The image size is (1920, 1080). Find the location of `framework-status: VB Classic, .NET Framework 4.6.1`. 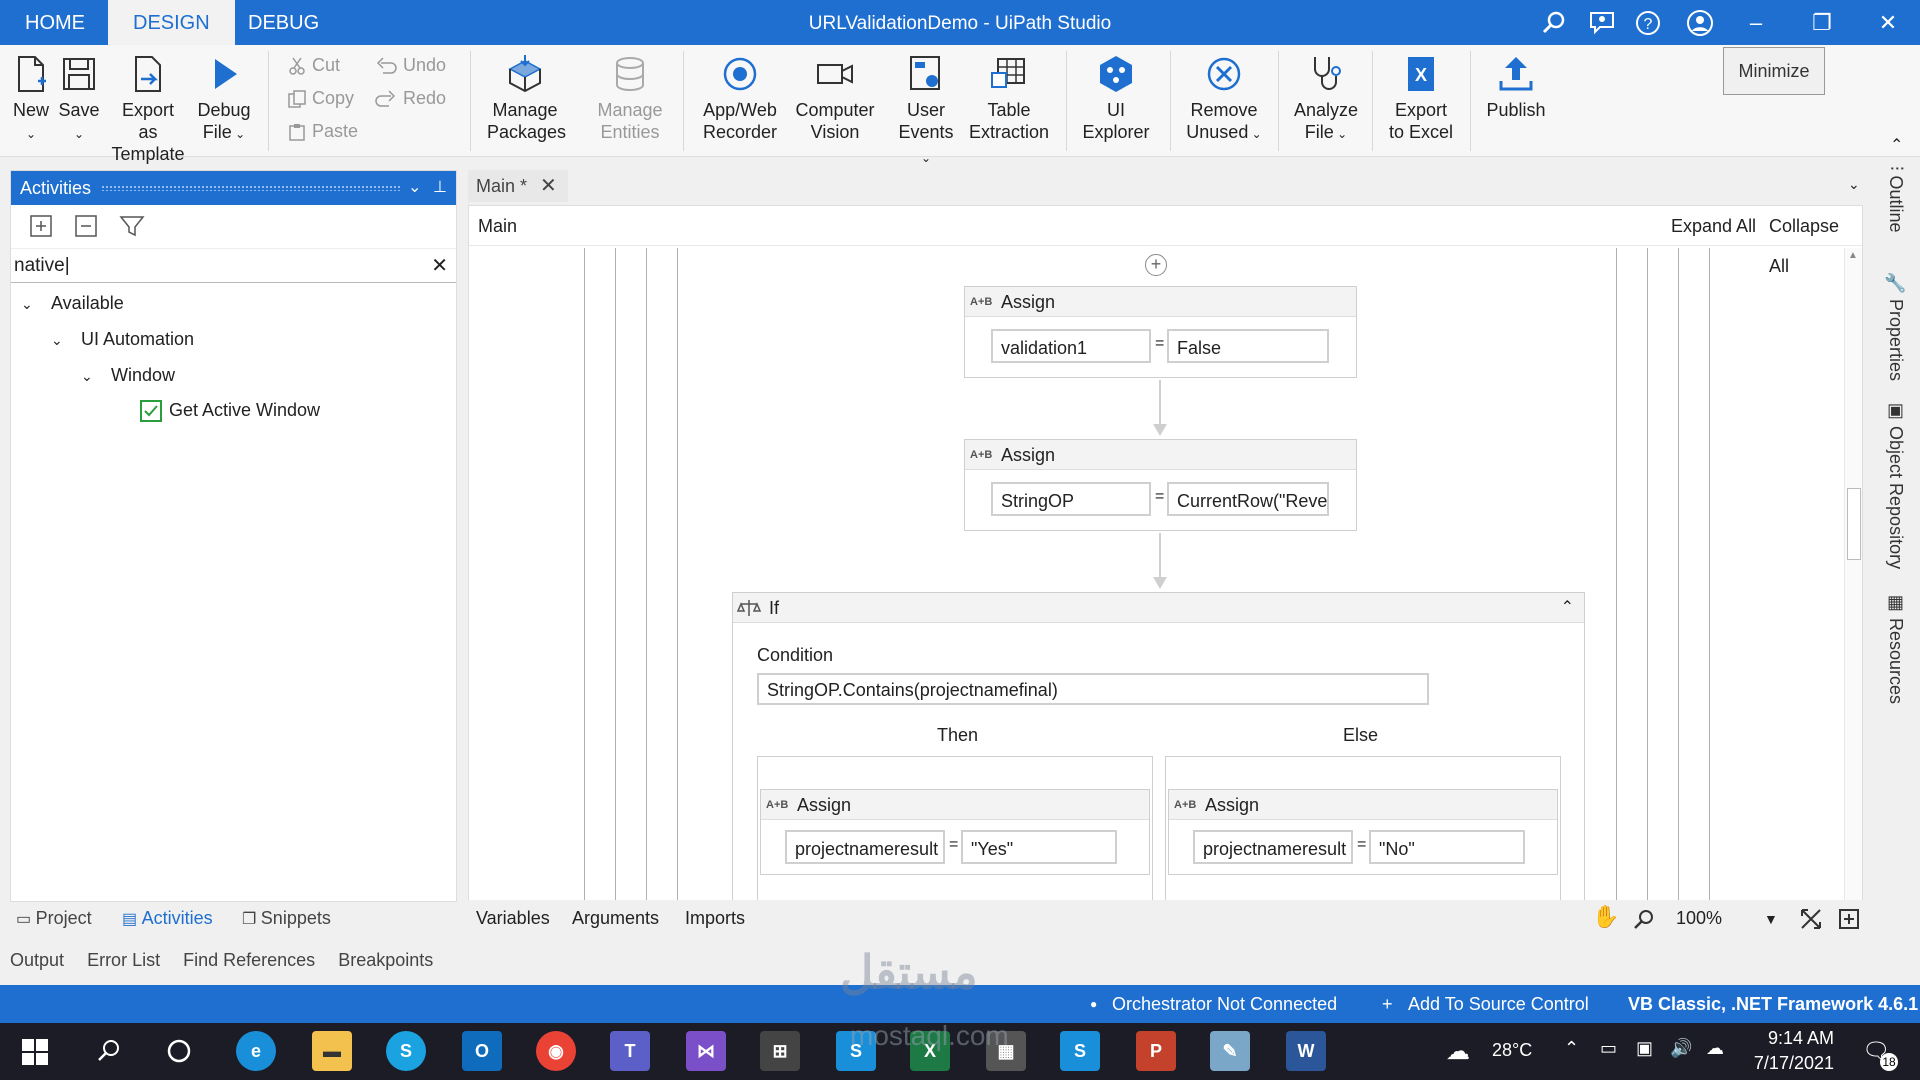

framework-status: VB Classic, .NET Framework 4.6.1 is located at coordinates (1773, 1004).